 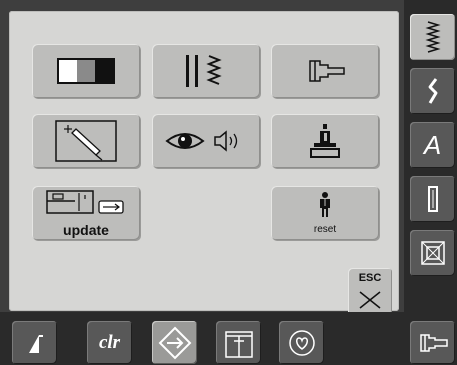 What do you see at coordinates (325, 229) in the screenshot?
I see `reset-label: reset` at bounding box center [325, 229].